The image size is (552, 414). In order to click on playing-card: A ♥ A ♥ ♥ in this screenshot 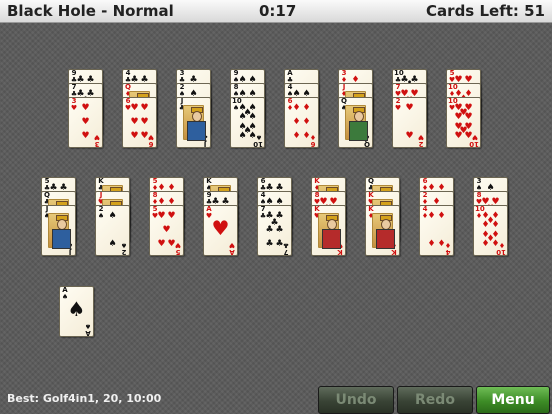, I will do `click(220, 230)`.